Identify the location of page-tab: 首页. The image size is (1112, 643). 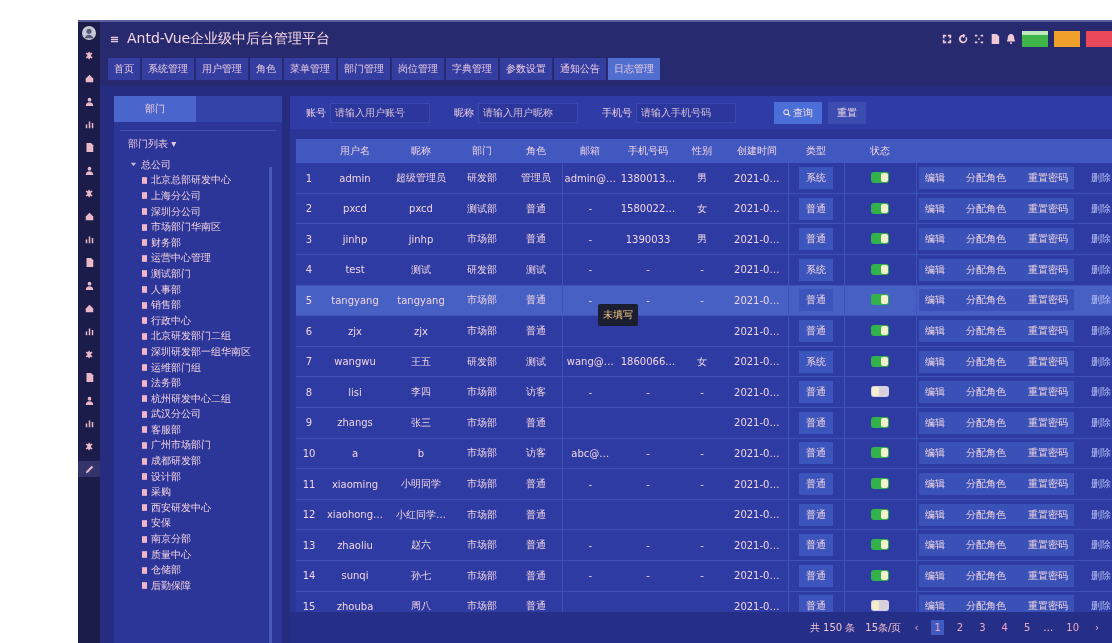
(124, 69).